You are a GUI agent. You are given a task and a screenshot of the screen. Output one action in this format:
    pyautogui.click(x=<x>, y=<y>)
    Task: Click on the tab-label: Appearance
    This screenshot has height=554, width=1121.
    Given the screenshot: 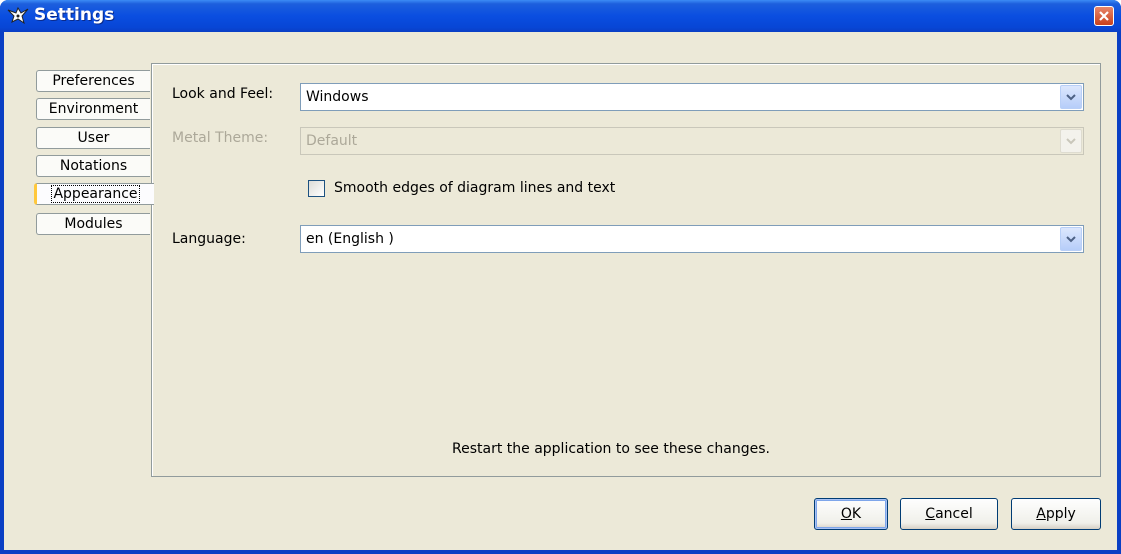 What is the action you would take?
    pyautogui.click(x=95, y=194)
    